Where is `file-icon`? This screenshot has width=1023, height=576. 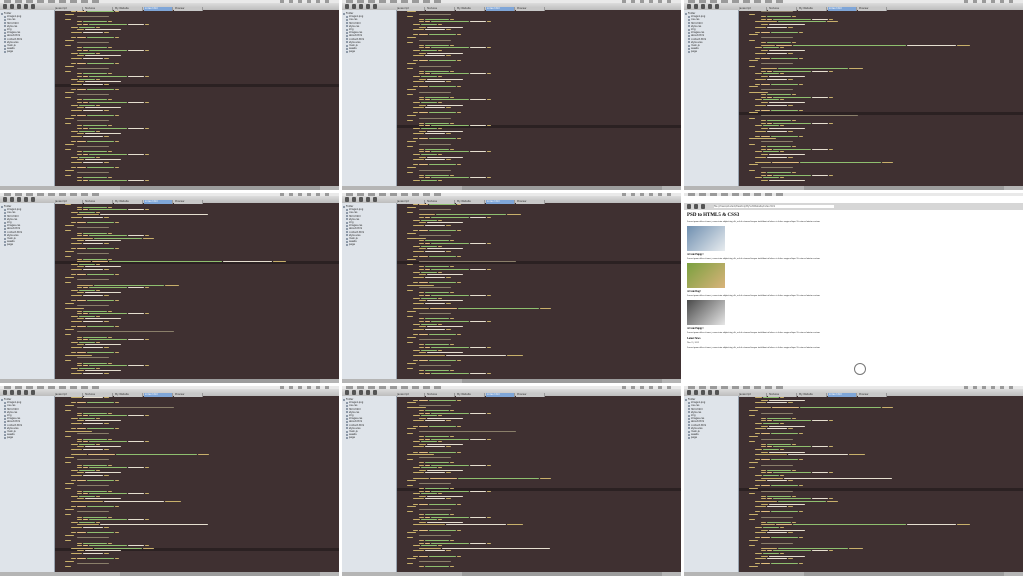
file-icon is located at coordinates (347, 16).